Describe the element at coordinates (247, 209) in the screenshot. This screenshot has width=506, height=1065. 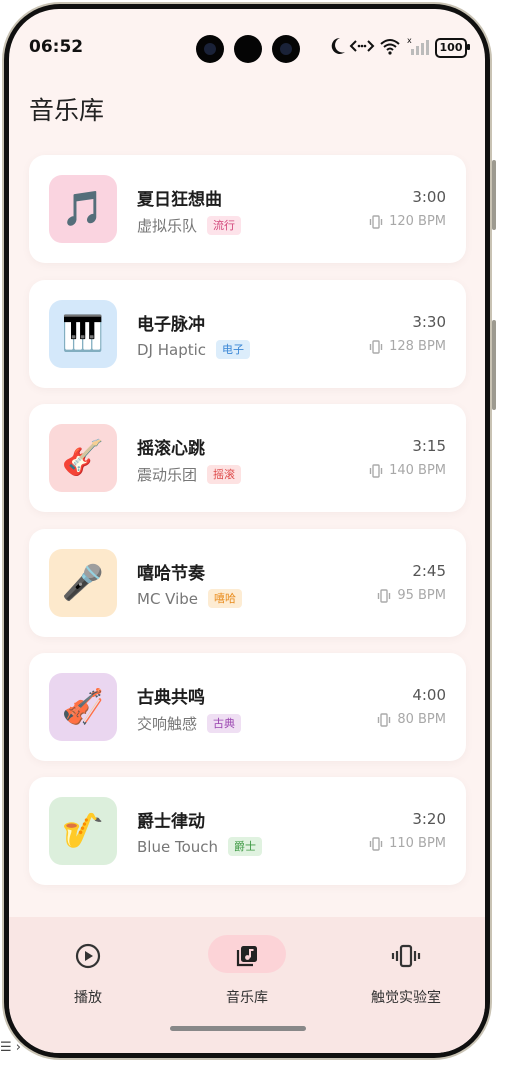
I see `song-card: 🎵 夏日狂想曲虚拟乐队 流行 3:00 120 BPM` at that location.